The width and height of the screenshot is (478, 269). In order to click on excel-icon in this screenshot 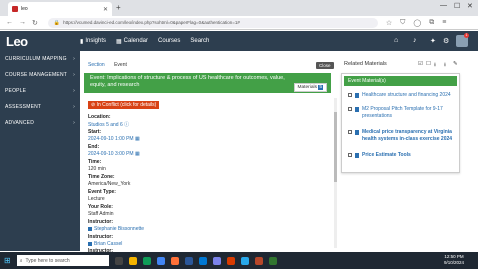, I will do `click(146, 260)`.